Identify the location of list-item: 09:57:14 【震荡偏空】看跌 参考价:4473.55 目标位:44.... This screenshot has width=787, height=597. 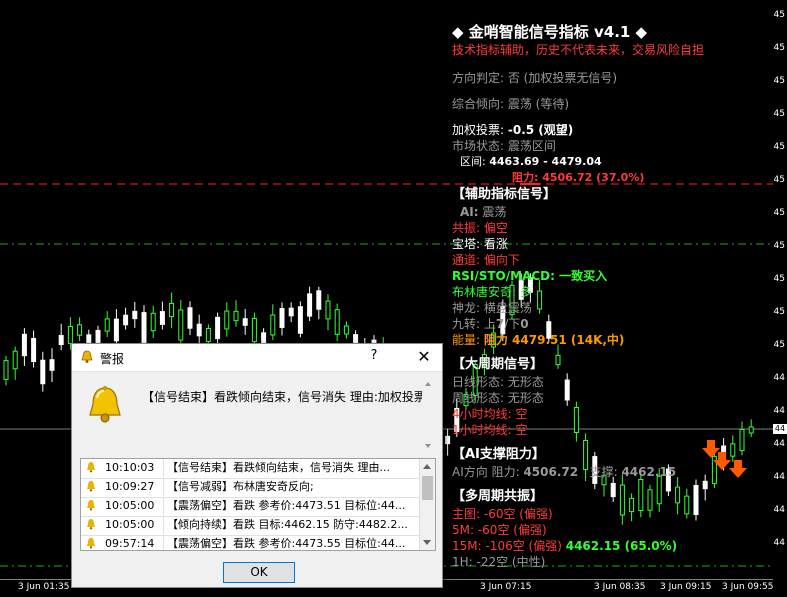
(250, 542).